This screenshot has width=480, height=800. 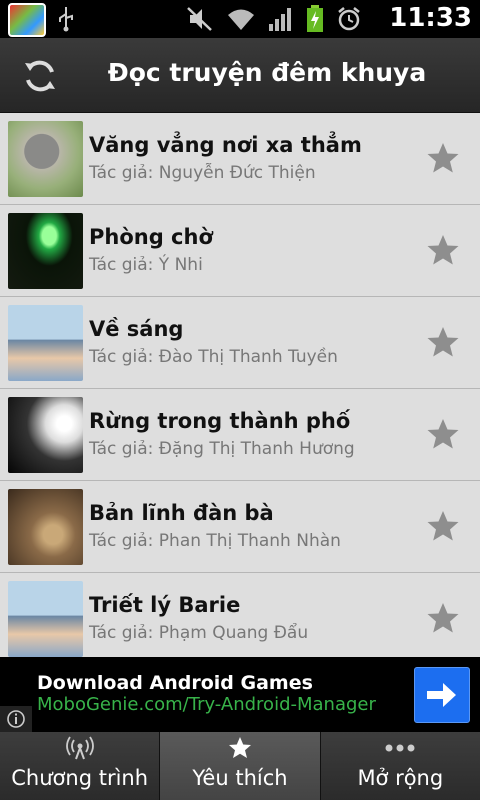 I want to click on star-icon, so click(x=239, y=747).